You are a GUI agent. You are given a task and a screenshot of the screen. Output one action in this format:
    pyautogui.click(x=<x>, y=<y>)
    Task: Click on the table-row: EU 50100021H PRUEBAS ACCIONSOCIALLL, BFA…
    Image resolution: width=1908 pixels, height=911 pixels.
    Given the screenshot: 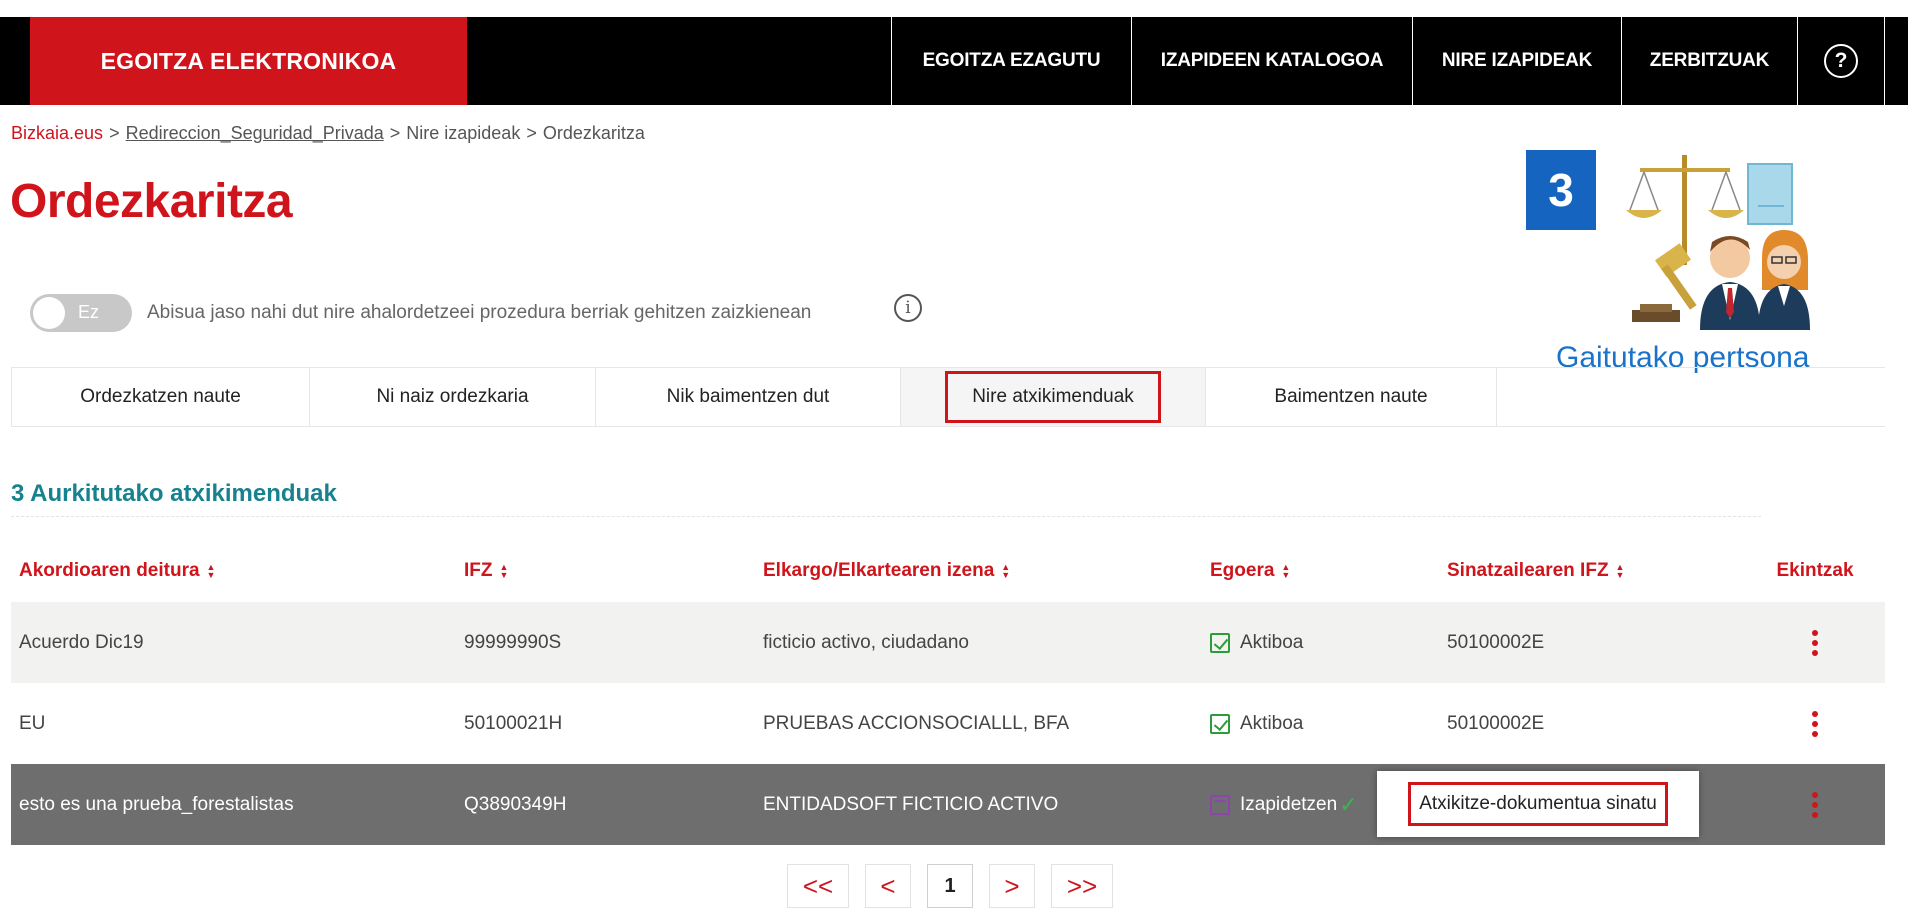 What is the action you would take?
    pyautogui.click(x=948, y=723)
    